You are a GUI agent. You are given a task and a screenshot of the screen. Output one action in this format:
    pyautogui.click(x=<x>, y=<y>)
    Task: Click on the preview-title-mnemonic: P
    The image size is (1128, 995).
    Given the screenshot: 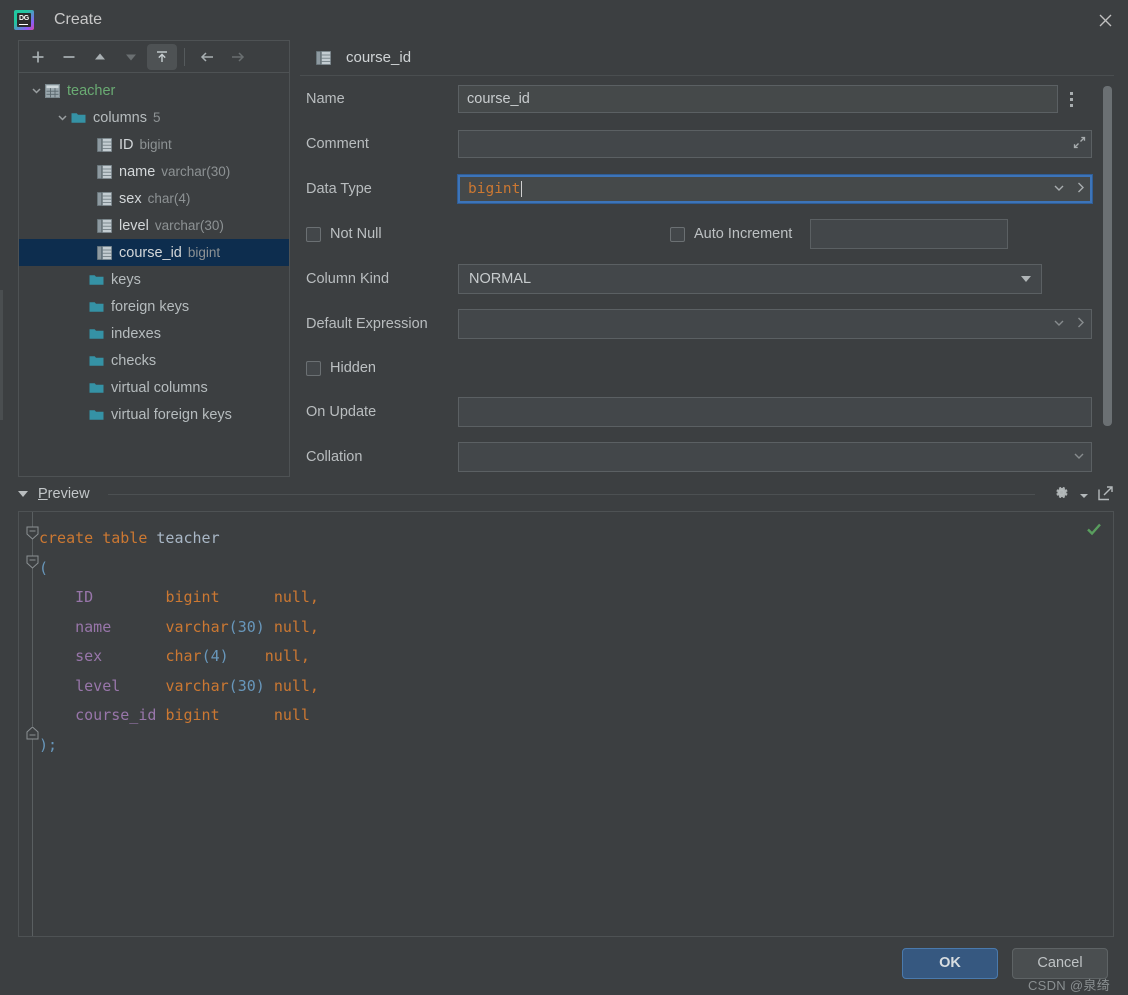 What is the action you would take?
    pyautogui.click(x=43, y=494)
    